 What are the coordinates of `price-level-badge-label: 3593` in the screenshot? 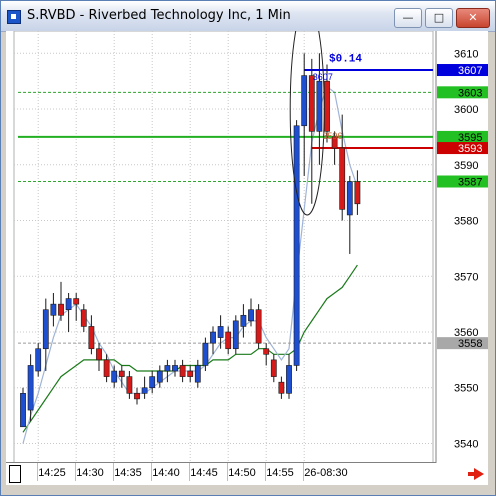 It's located at (470, 149).